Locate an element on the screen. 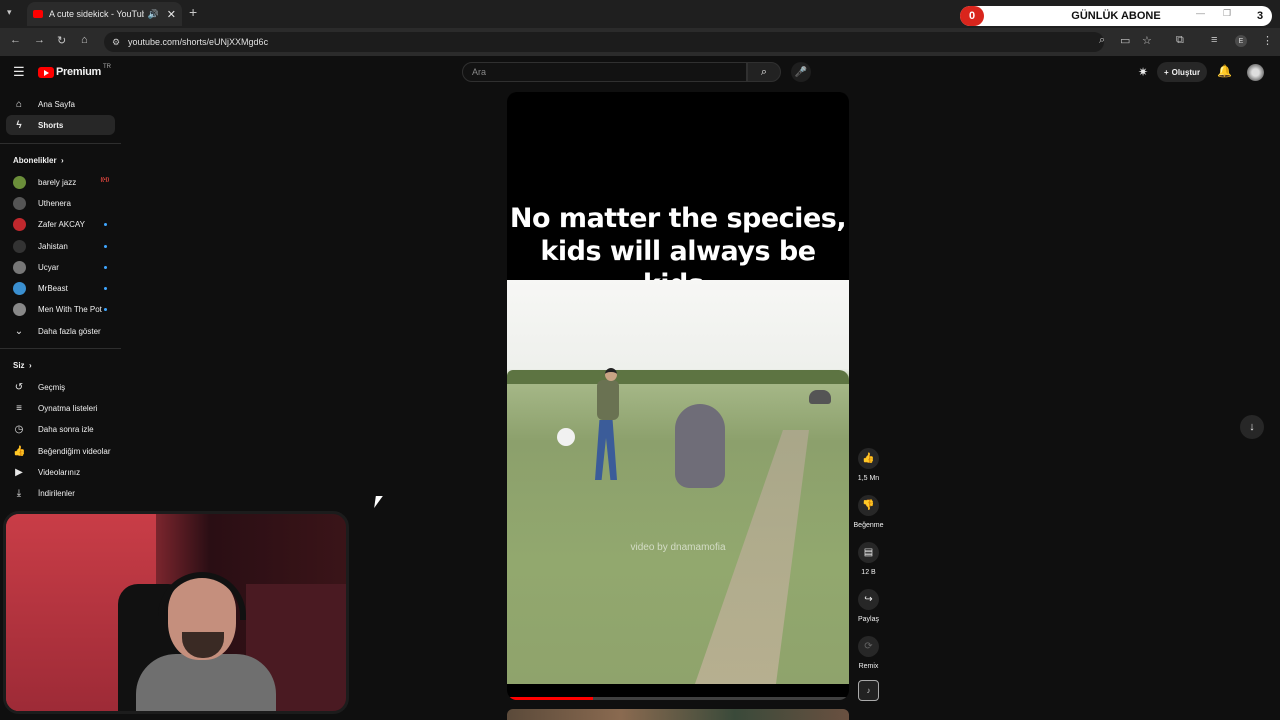 This screenshot has width=1280, height=720. minimize-icon: — is located at coordinates (1200, 13).